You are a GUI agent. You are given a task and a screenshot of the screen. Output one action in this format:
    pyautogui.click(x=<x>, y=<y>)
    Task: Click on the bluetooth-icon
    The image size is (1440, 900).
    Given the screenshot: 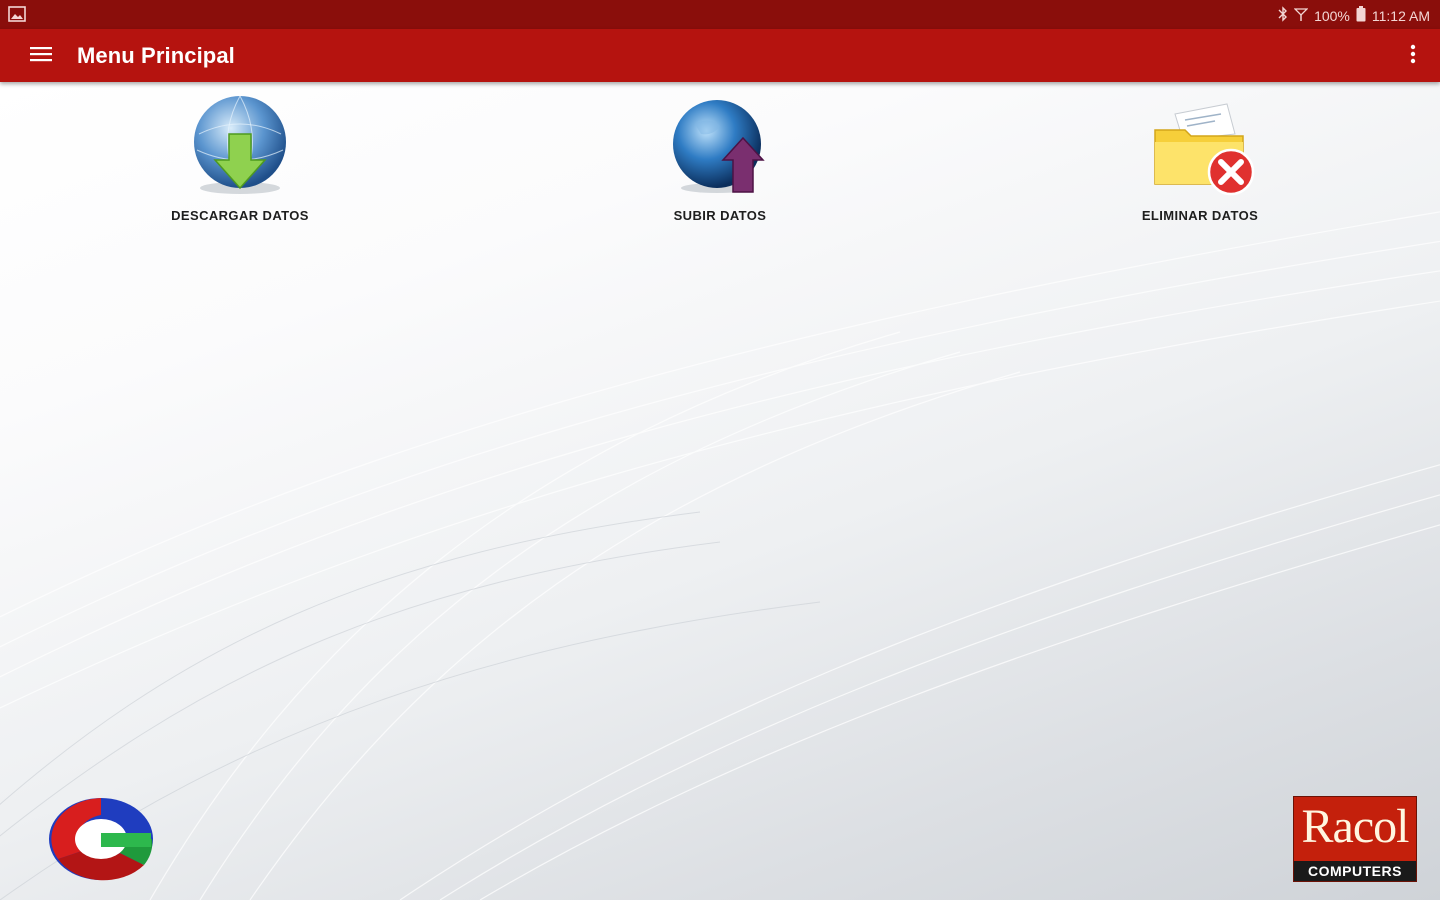 What is the action you would take?
    pyautogui.click(x=1283, y=15)
    